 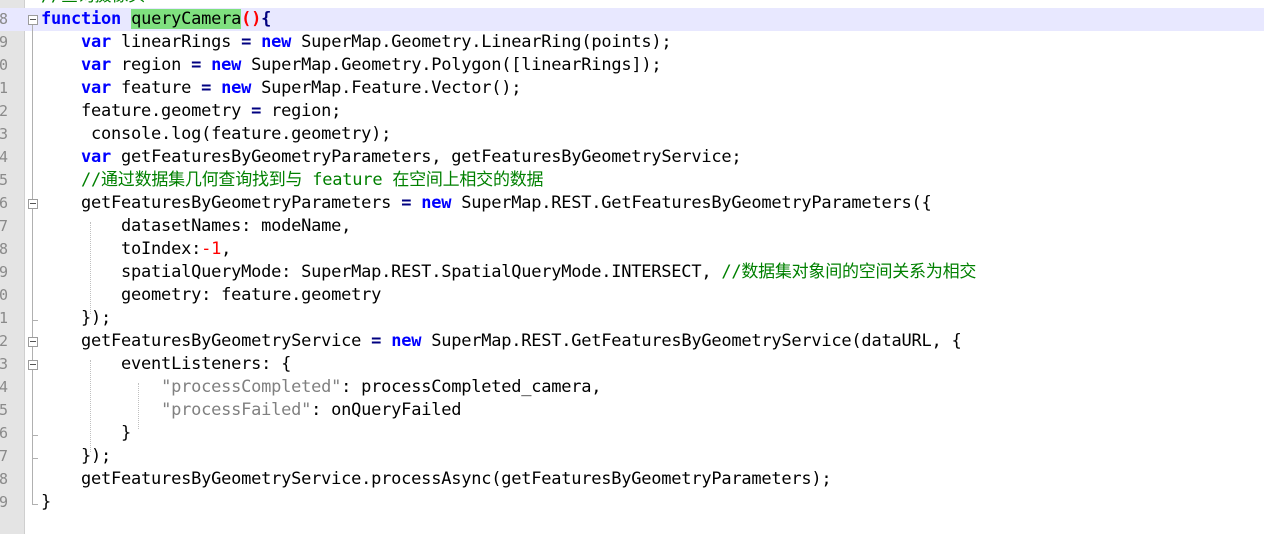 What do you see at coordinates (632, 19) in the screenshot?
I see `code-line: 8 function queryCamera(){` at bounding box center [632, 19].